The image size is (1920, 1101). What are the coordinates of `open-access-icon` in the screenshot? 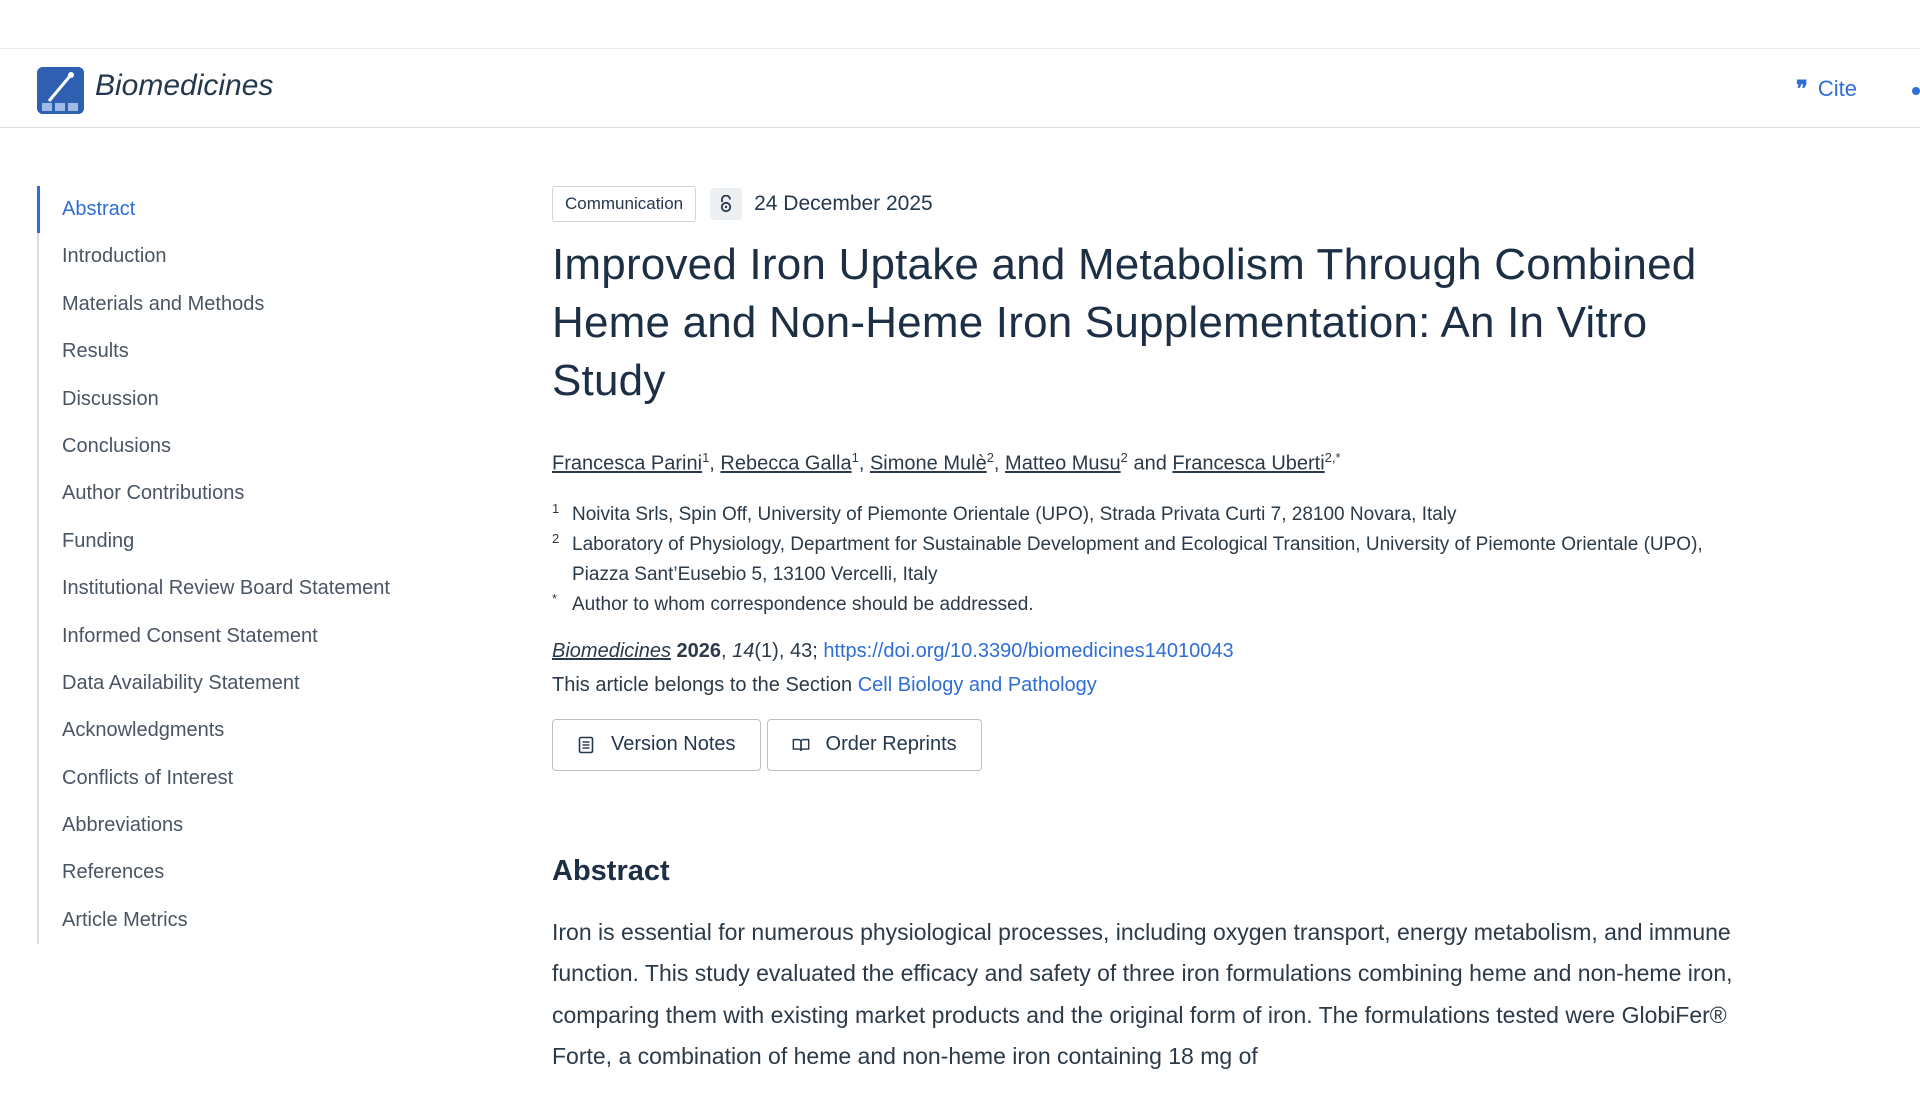 It's located at (726, 204).